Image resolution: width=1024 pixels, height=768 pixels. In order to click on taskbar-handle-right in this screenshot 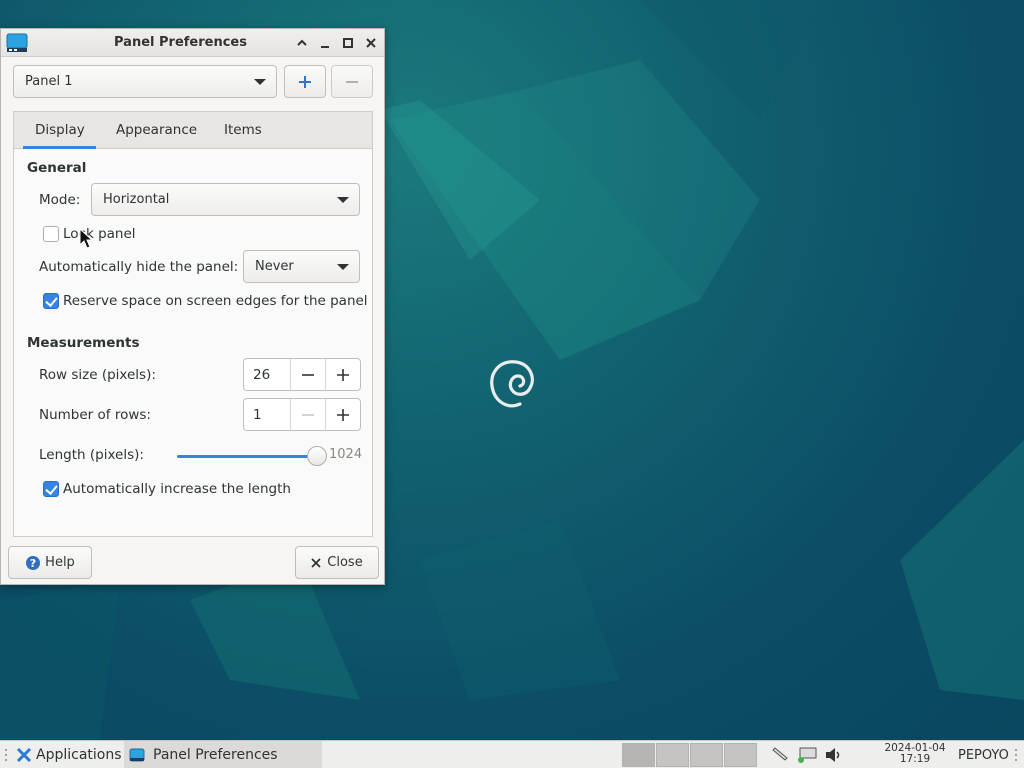, I will do `click(1016, 754)`.